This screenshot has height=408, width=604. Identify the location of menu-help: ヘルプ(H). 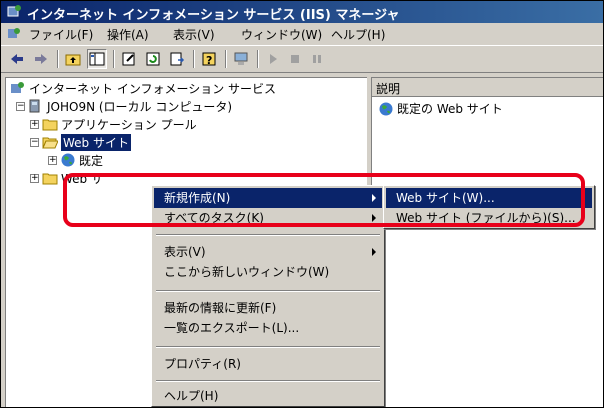
(358, 34).